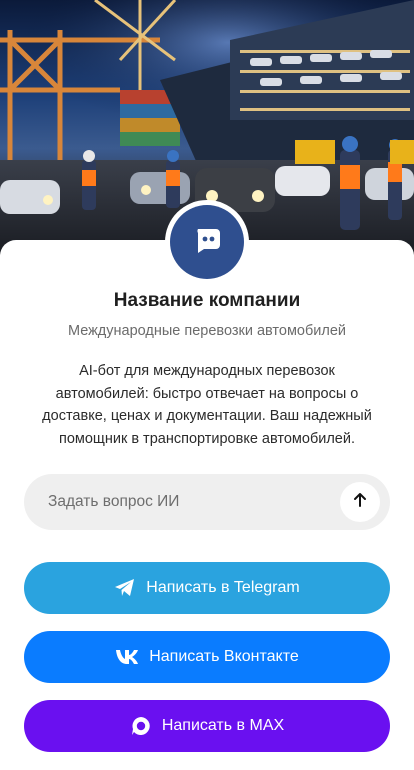  I want to click on max-icon, so click(141, 726).